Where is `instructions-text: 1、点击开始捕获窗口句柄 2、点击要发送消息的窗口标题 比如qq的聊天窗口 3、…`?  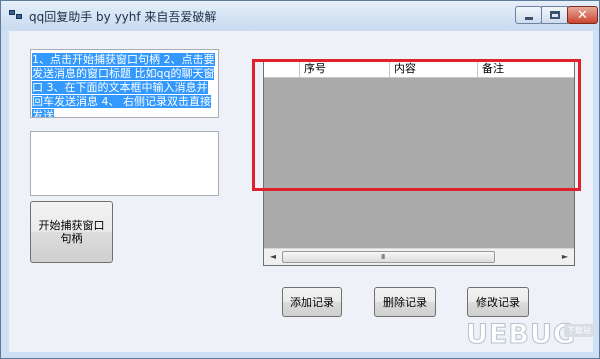
instructions-text: 1、点击开始捕获窗口句柄 2、点击要发送消息的窗口标题 比如qq的聊天窗口 3、… is located at coordinates (123, 85).